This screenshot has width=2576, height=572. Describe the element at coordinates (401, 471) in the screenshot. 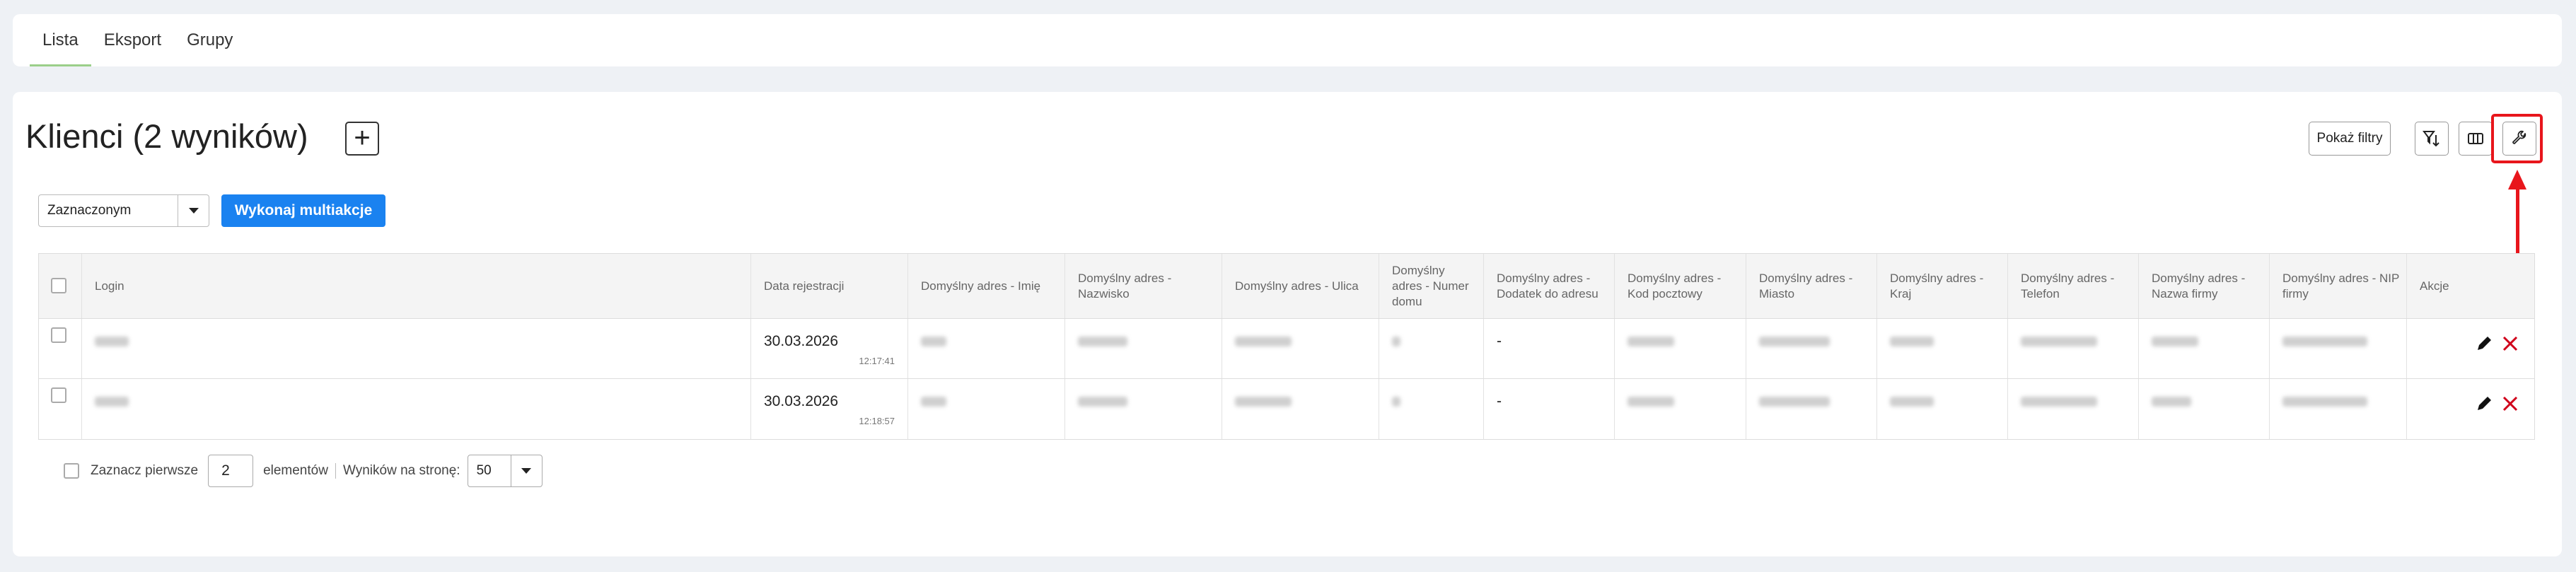

I see `per-page-label: Wyników na stronę:` at that location.